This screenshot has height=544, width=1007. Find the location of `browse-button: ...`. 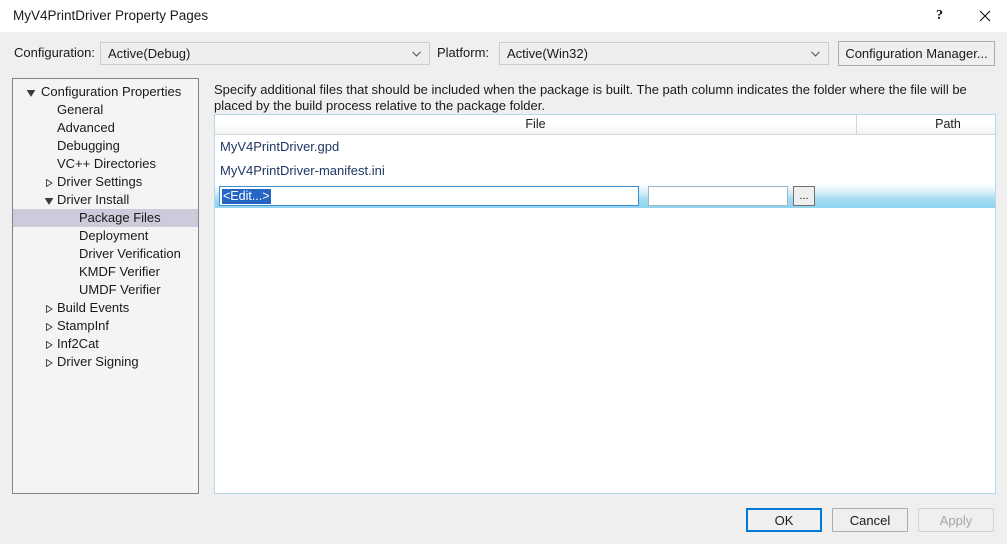

browse-button: ... is located at coordinates (804, 196).